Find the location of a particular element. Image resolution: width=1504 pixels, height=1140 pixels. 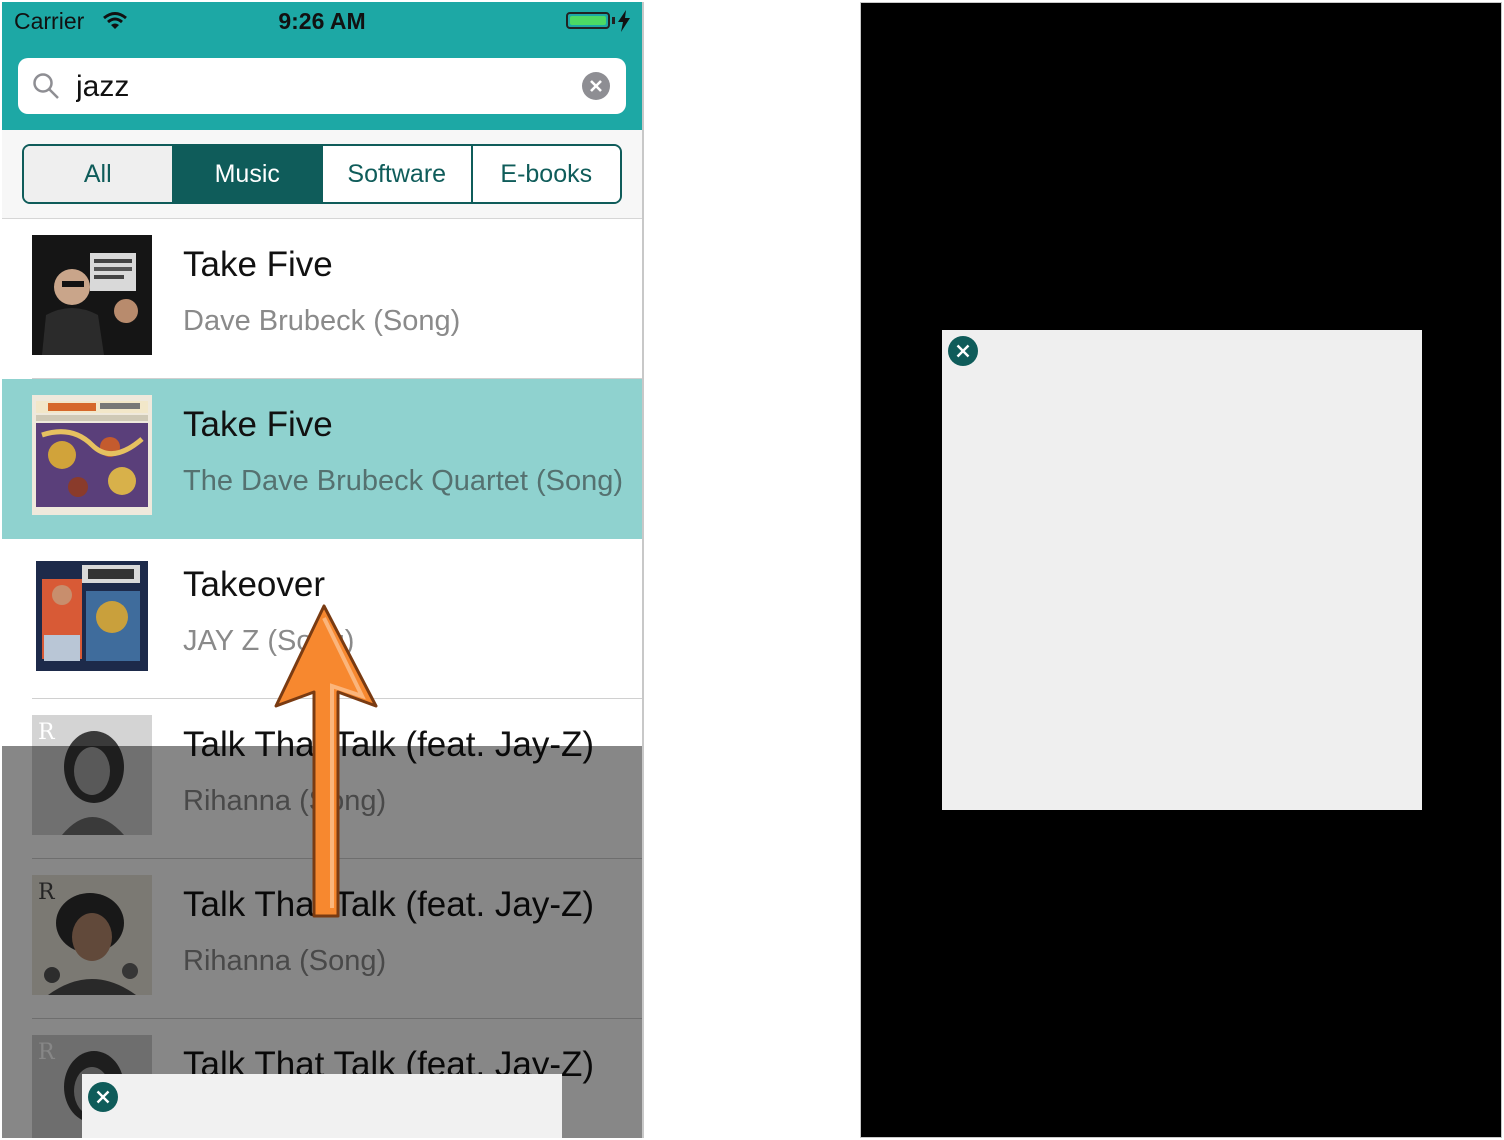

battery-cap is located at coordinates (613, 20).